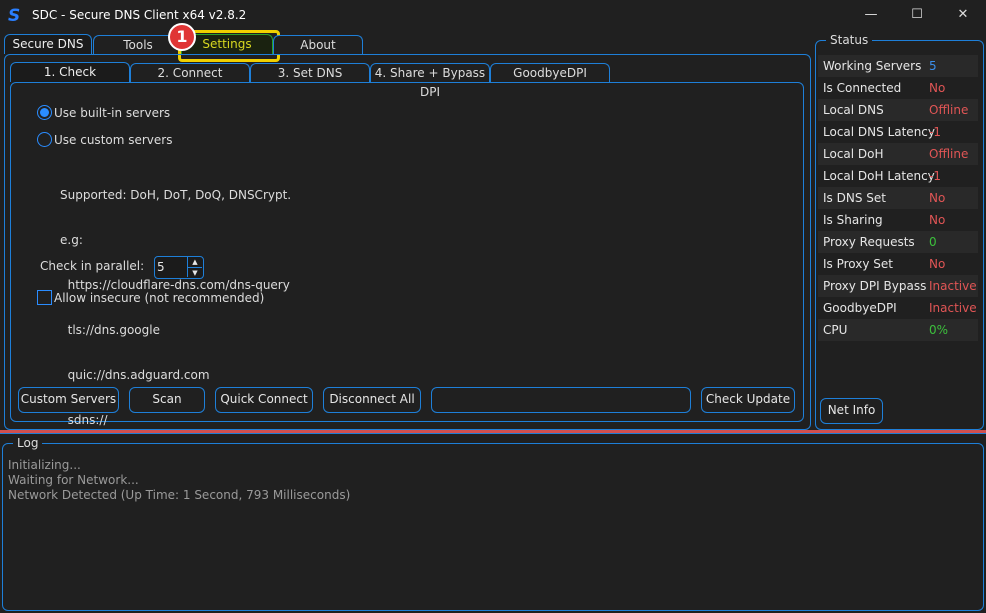 The height and width of the screenshot is (613, 986). What do you see at coordinates (161, 267) in the screenshot?
I see `parallel-value: 5` at bounding box center [161, 267].